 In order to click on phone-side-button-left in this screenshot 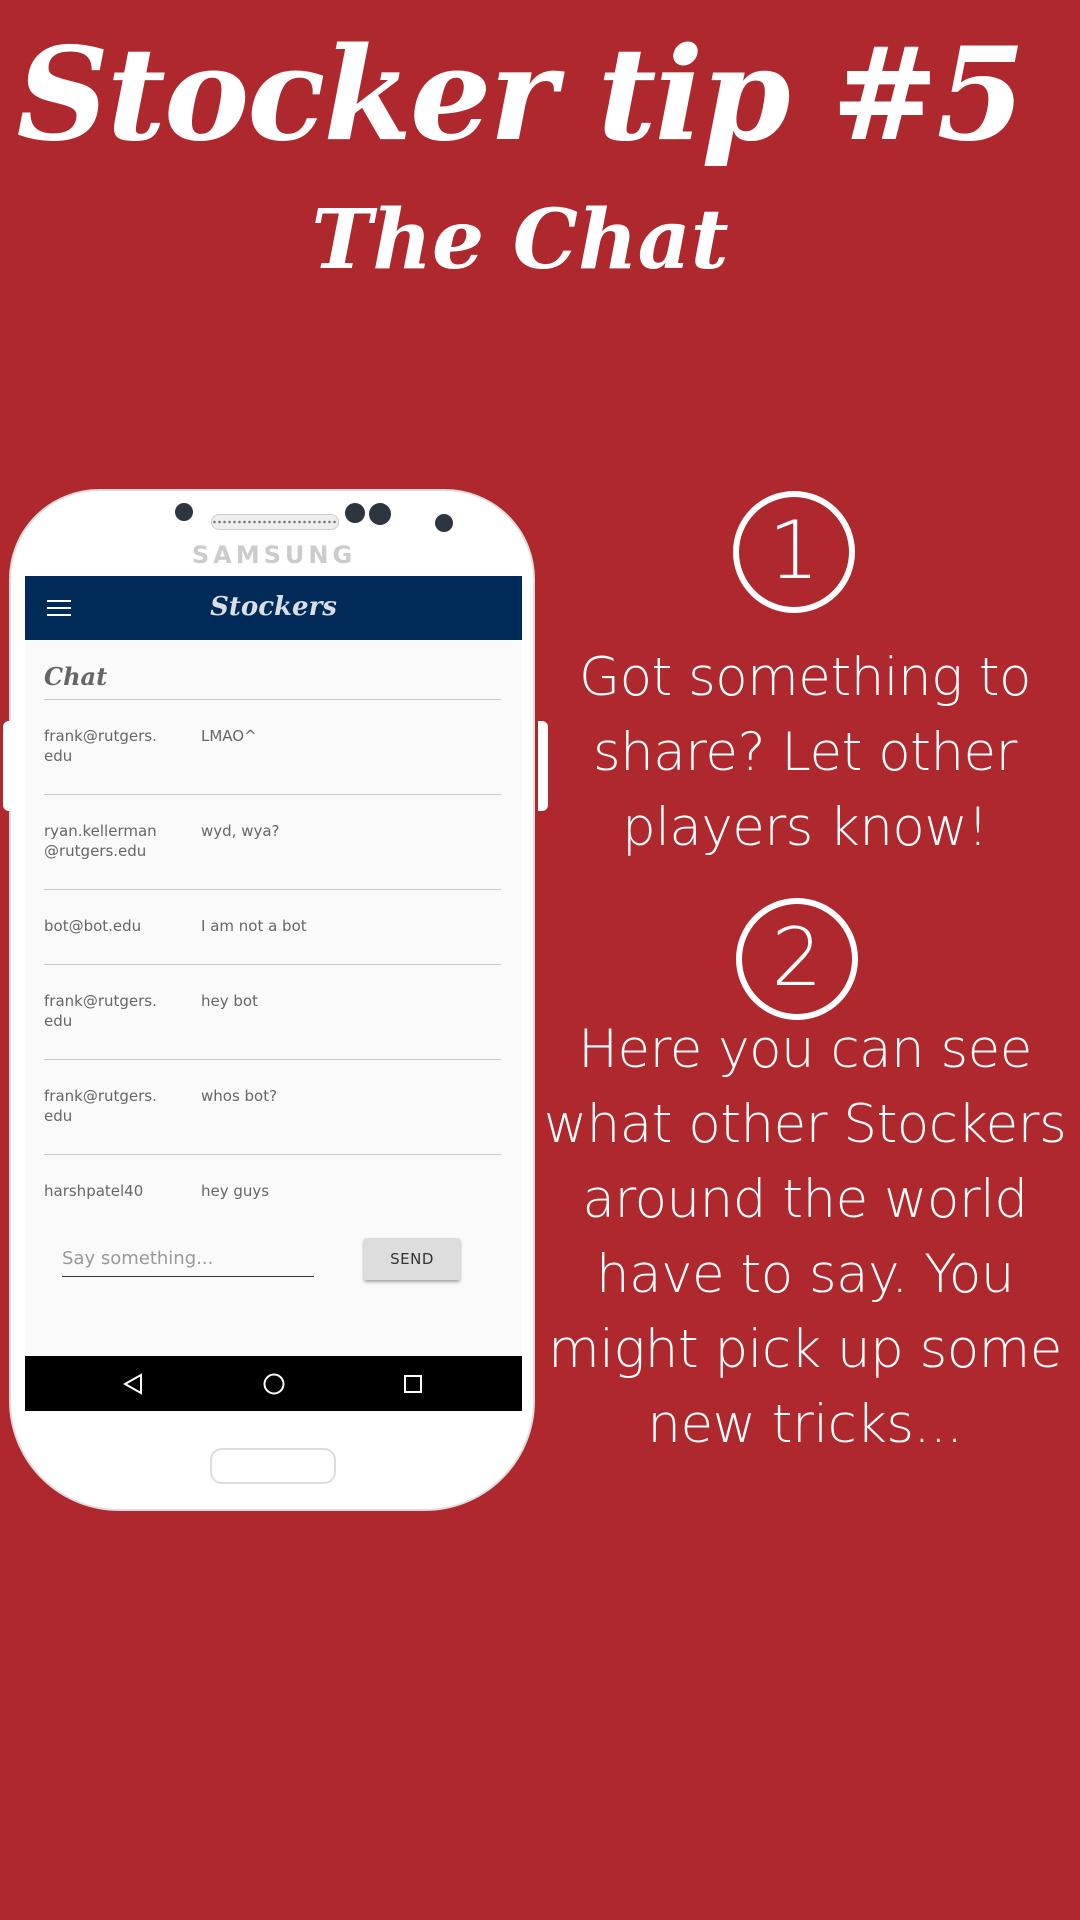, I will do `click(7, 766)`.